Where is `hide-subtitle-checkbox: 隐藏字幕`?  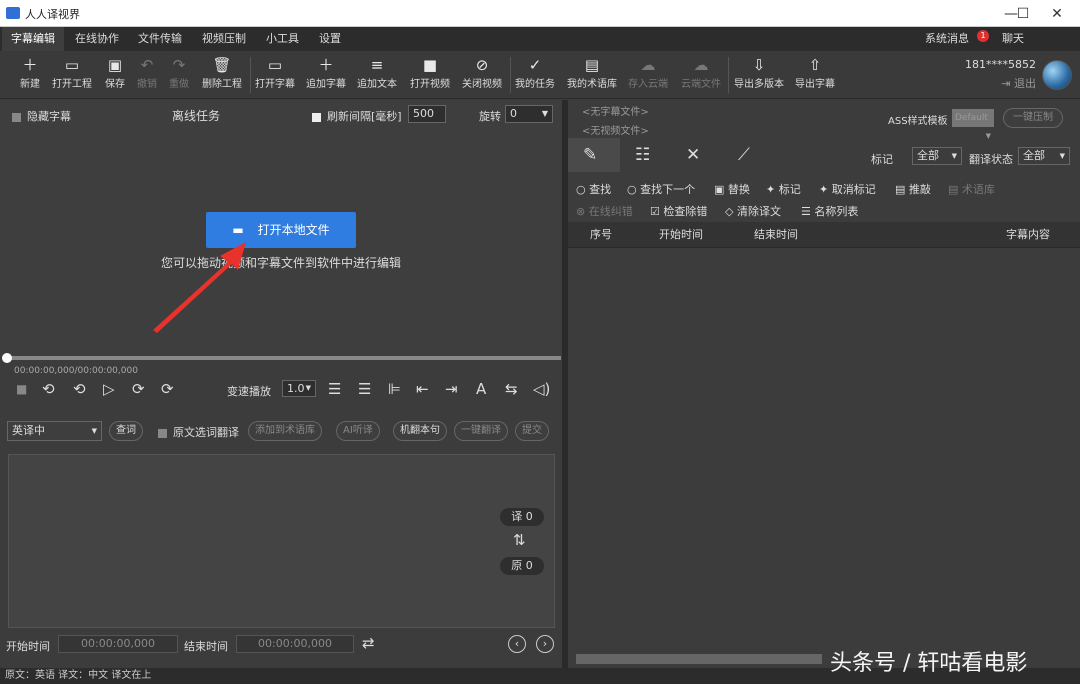 hide-subtitle-checkbox: 隐藏字幕 is located at coordinates (41, 116).